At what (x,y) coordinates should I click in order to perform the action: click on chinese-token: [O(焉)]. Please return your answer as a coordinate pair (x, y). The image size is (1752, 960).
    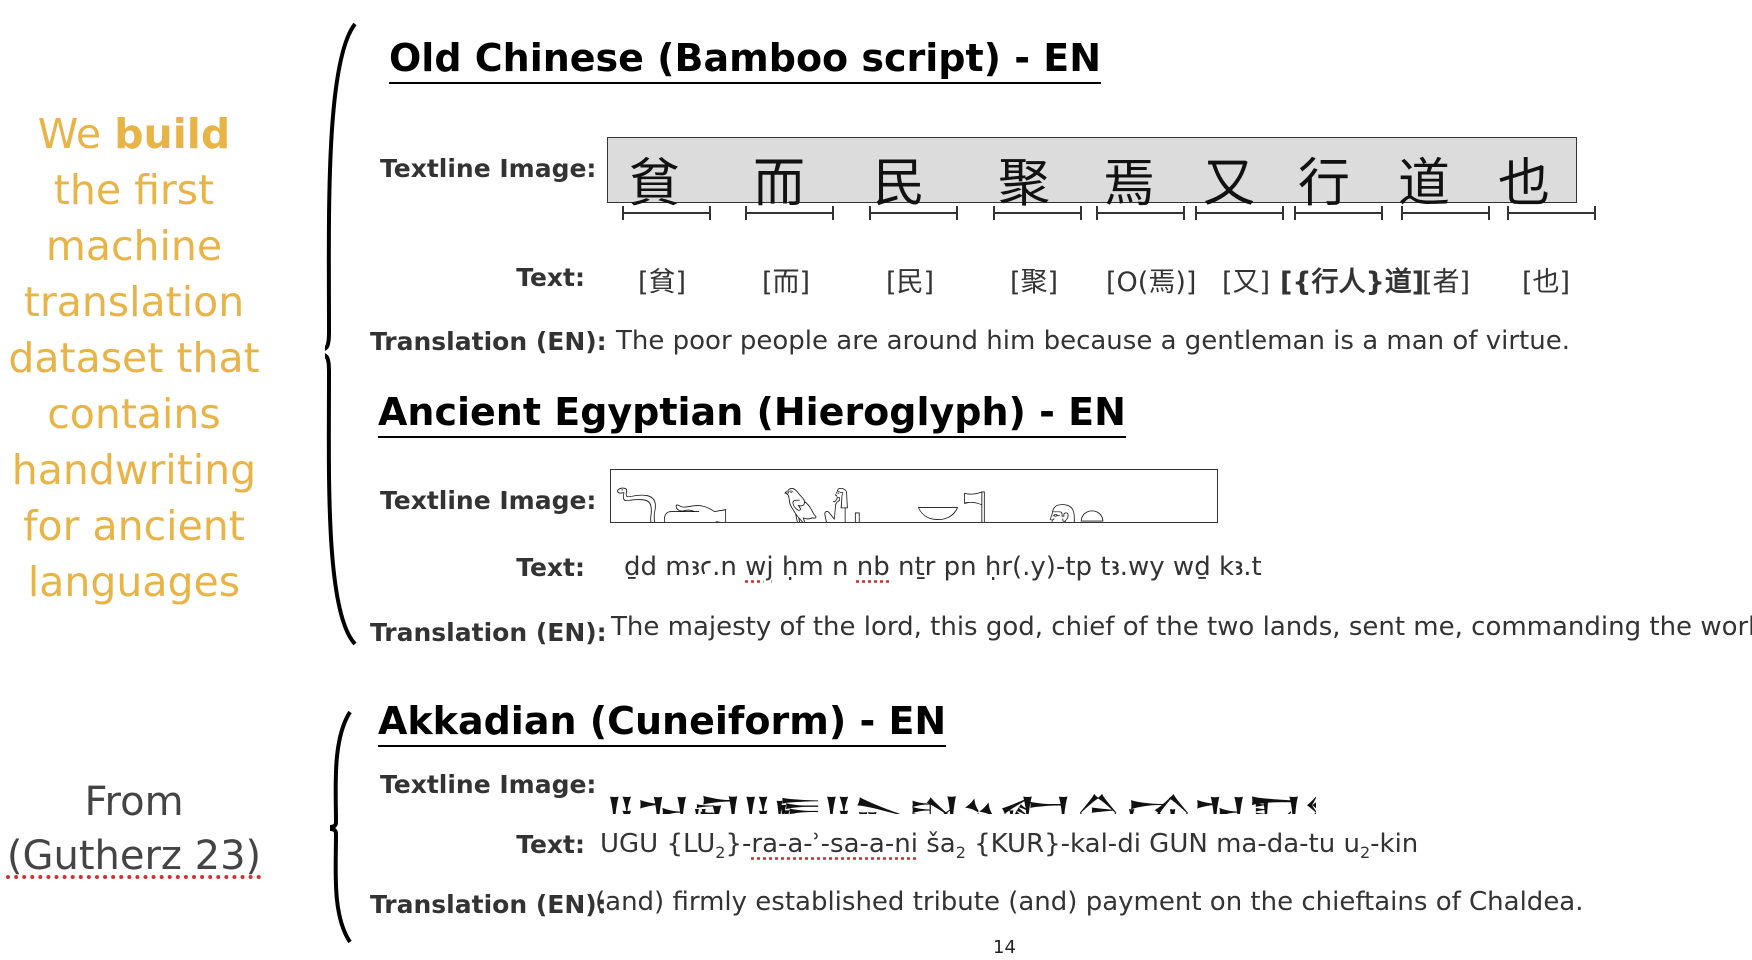
    Looking at the image, I should click on (1151, 282).